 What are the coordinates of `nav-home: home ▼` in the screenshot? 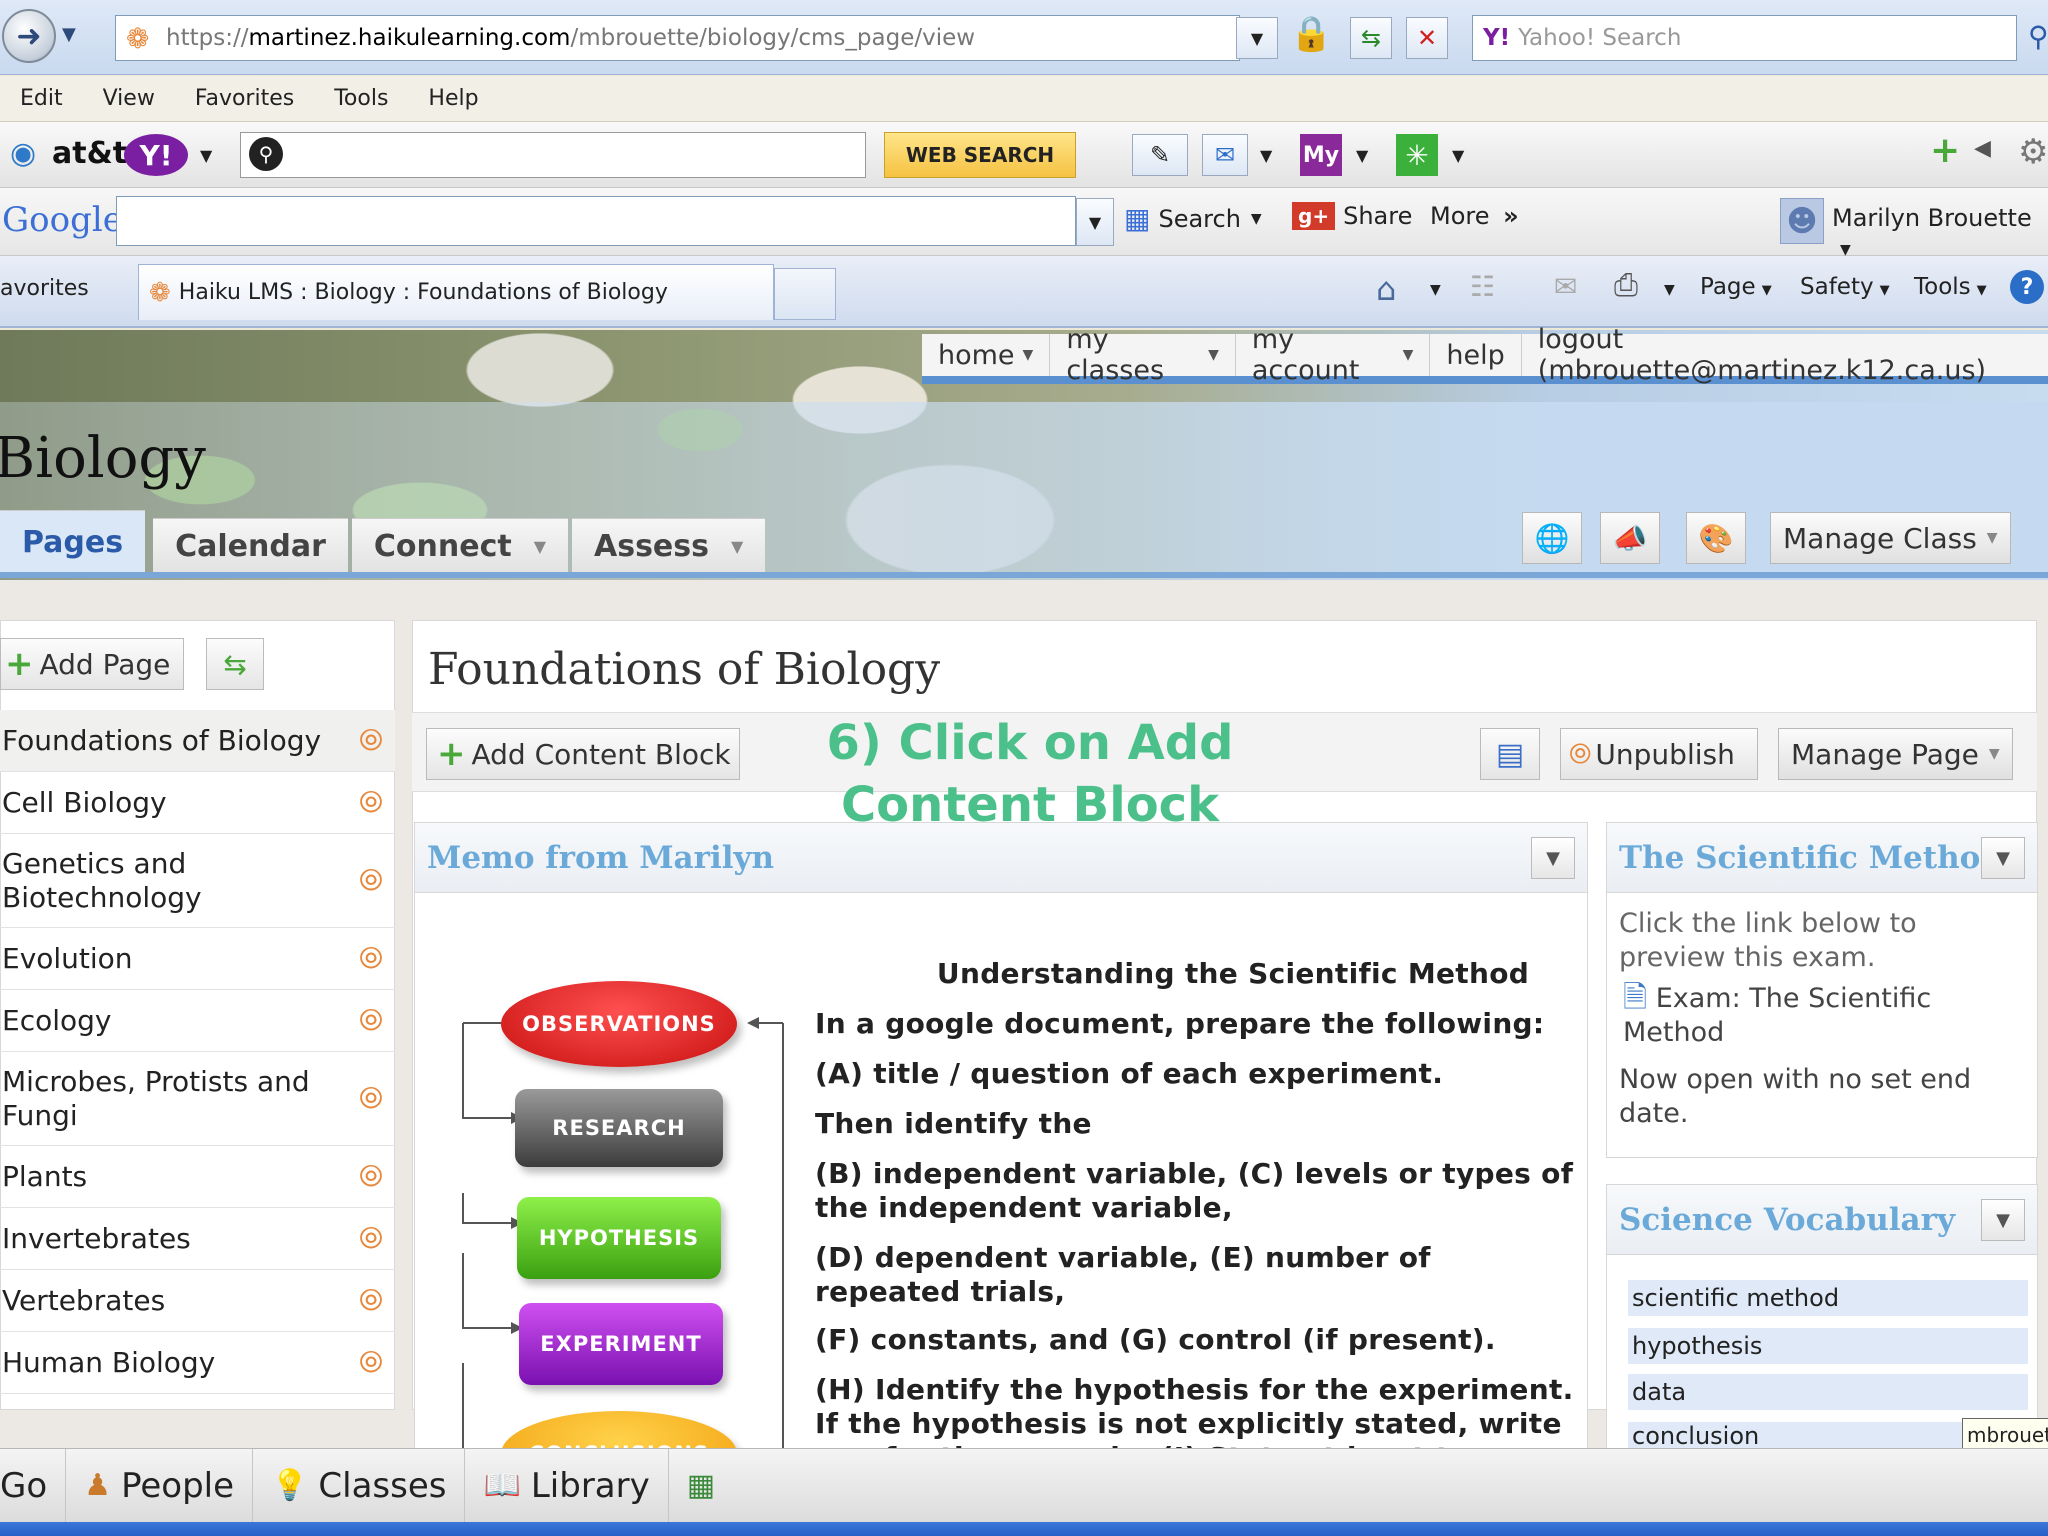 It's located at (986, 355).